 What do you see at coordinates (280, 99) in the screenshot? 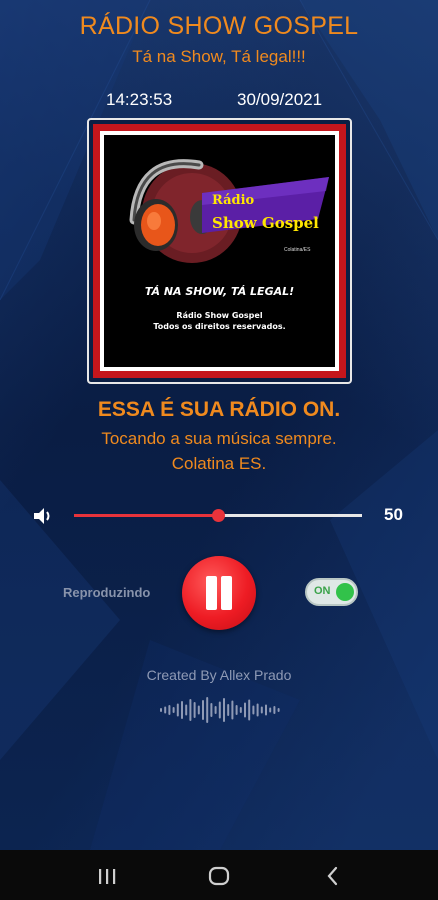
I see `clock-date: 30/09/2021` at bounding box center [280, 99].